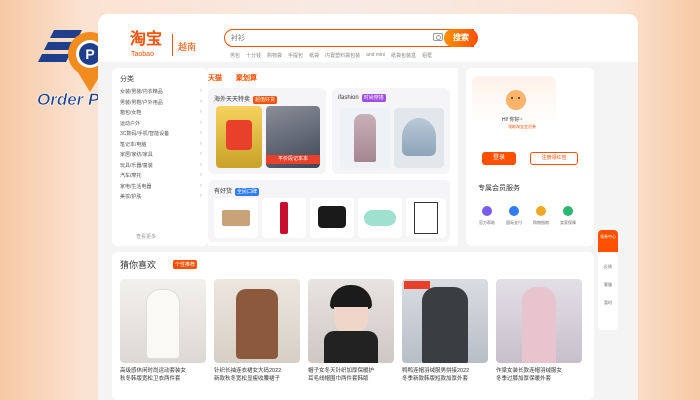 The height and width of the screenshot is (400, 700). I want to click on category-label: 箱包/女鞋, so click(131, 113).